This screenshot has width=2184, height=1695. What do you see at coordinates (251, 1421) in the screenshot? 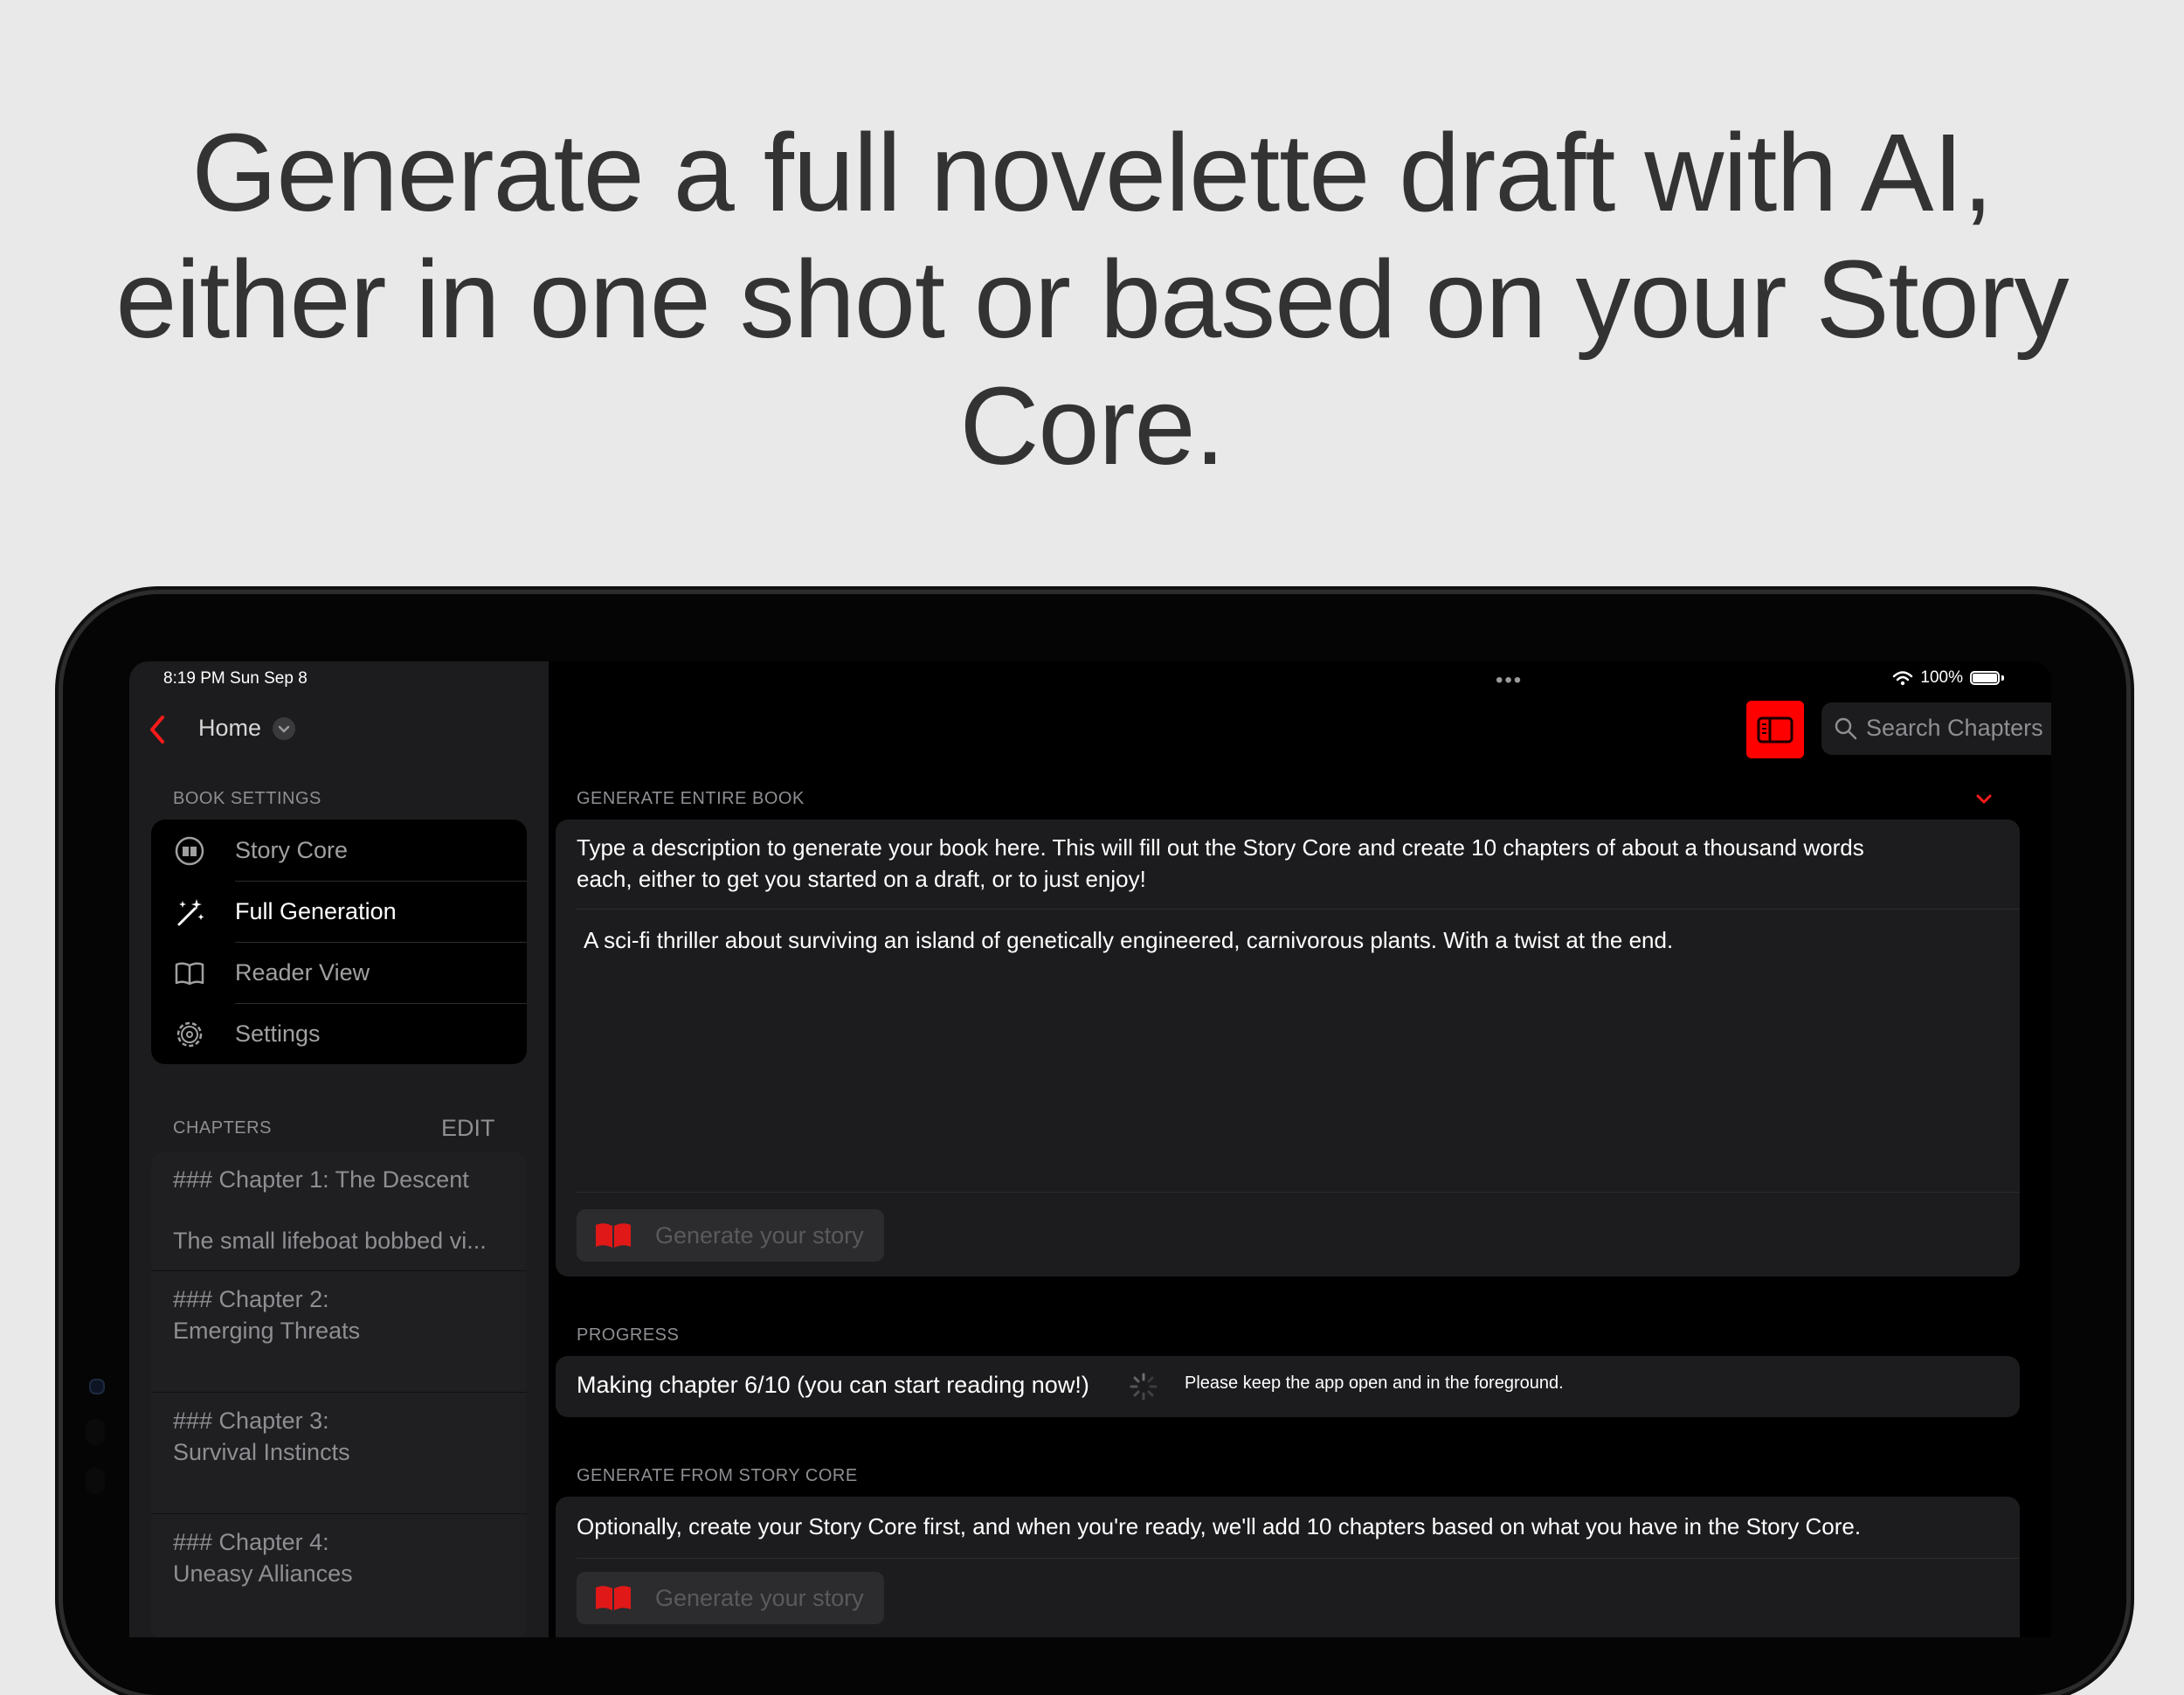
I see `chapter-title: ### Chapter 3:` at bounding box center [251, 1421].